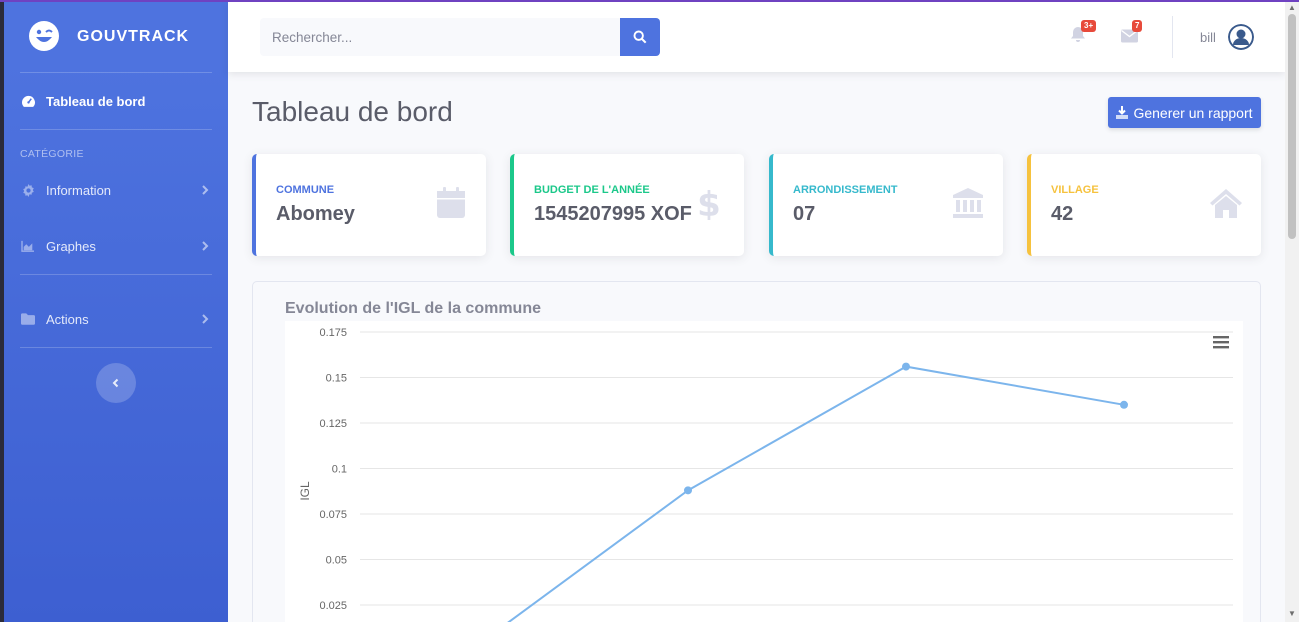 This screenshot has width=1299, height=622. I want to click on search-button, so click(640, 37).